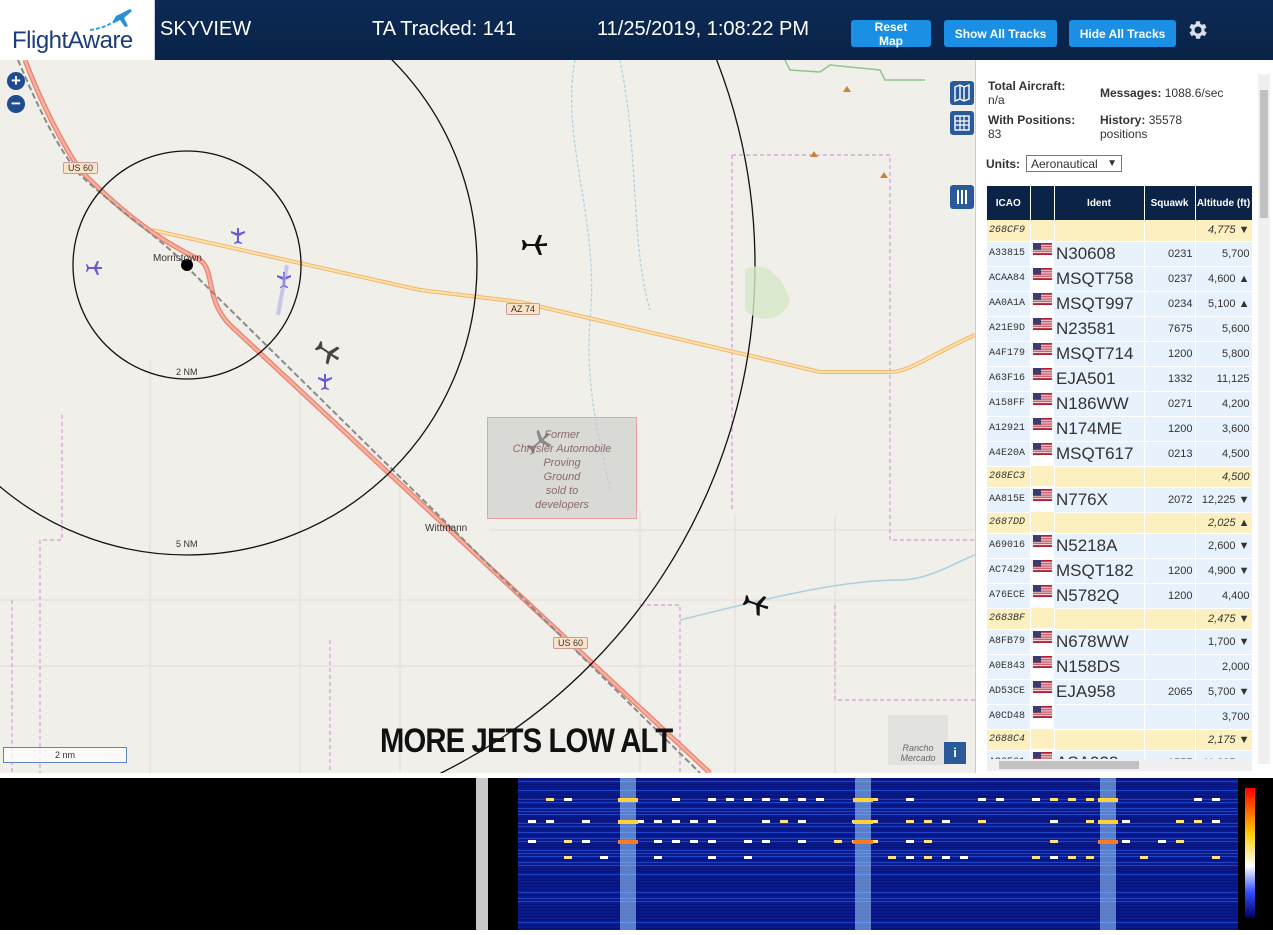  Describe the element at coordinates (1009, 642) in the screenshot. I see `icao-cell: A8FB79` at that location.